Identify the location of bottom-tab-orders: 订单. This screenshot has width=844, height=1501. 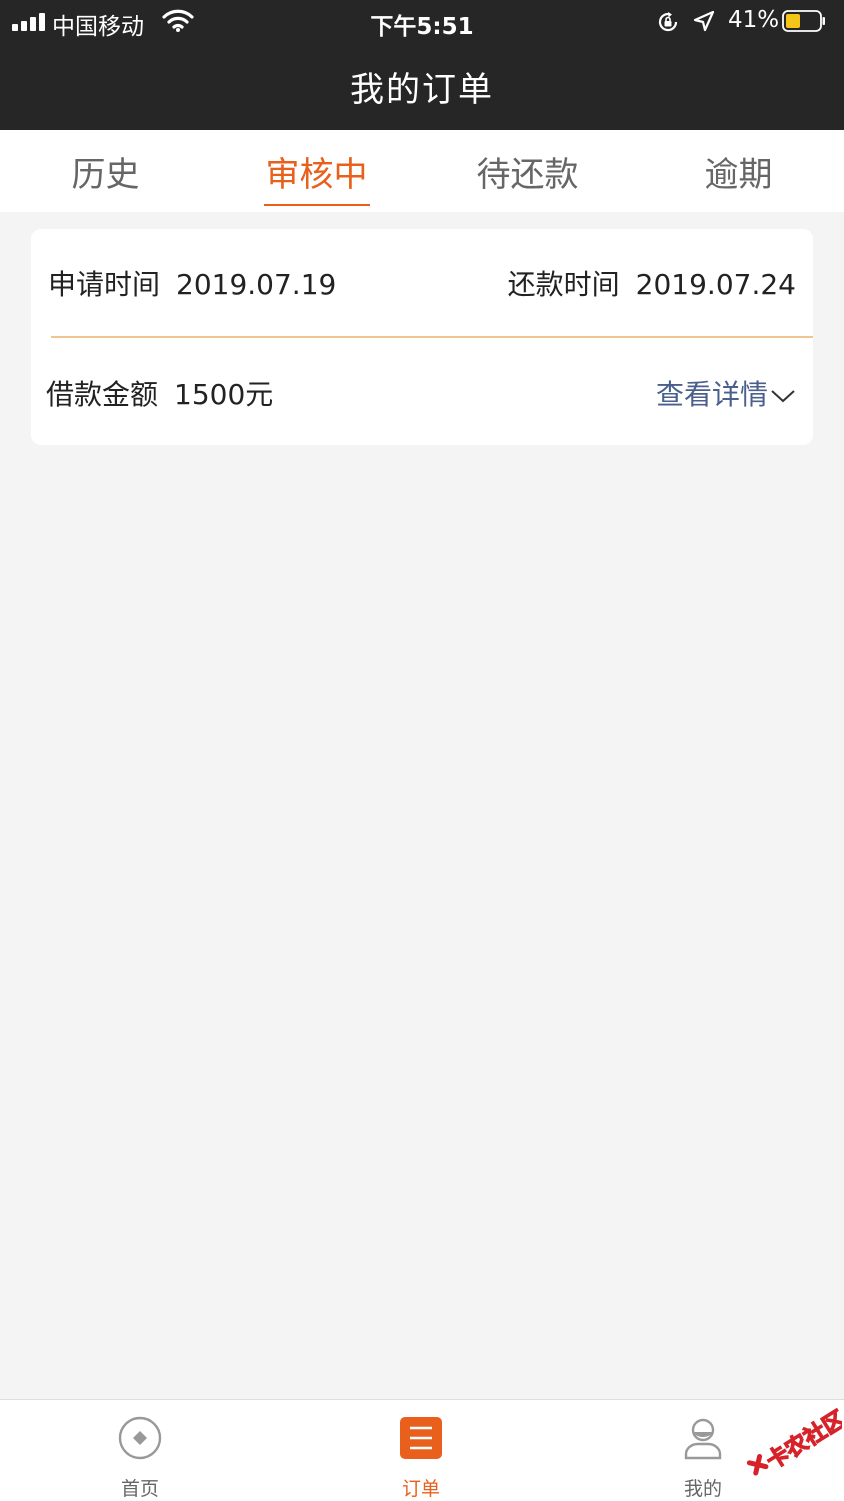
(421, 1450).